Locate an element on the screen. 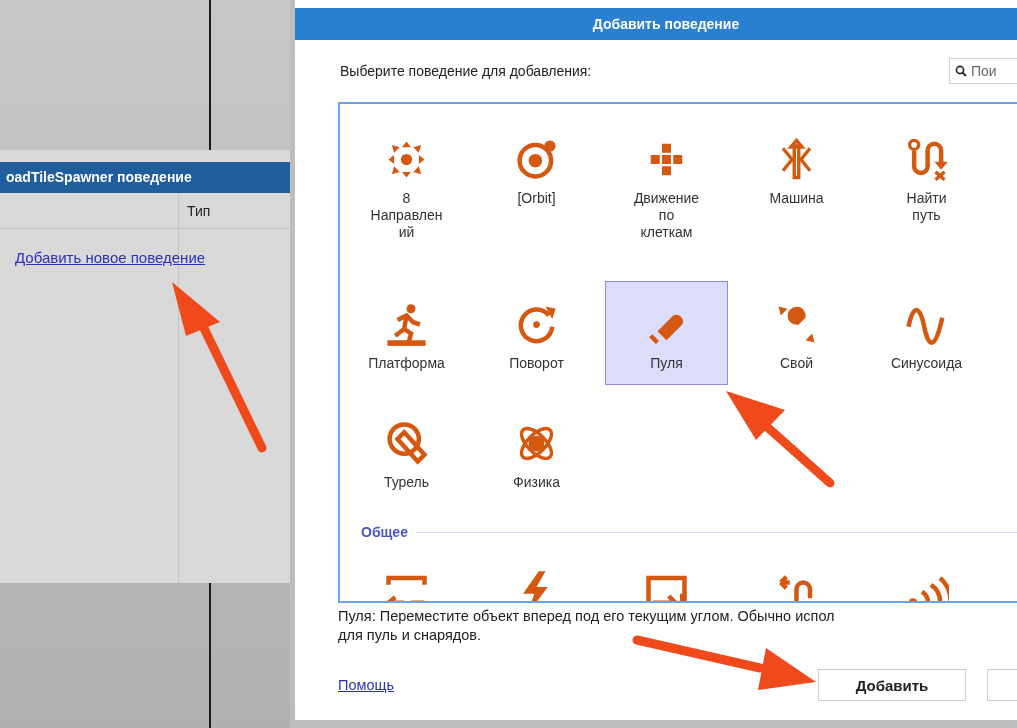 Image resolution: width=1017 pixels, height=728 pixels. column-header: Тип is located at coordinates (198, 210).